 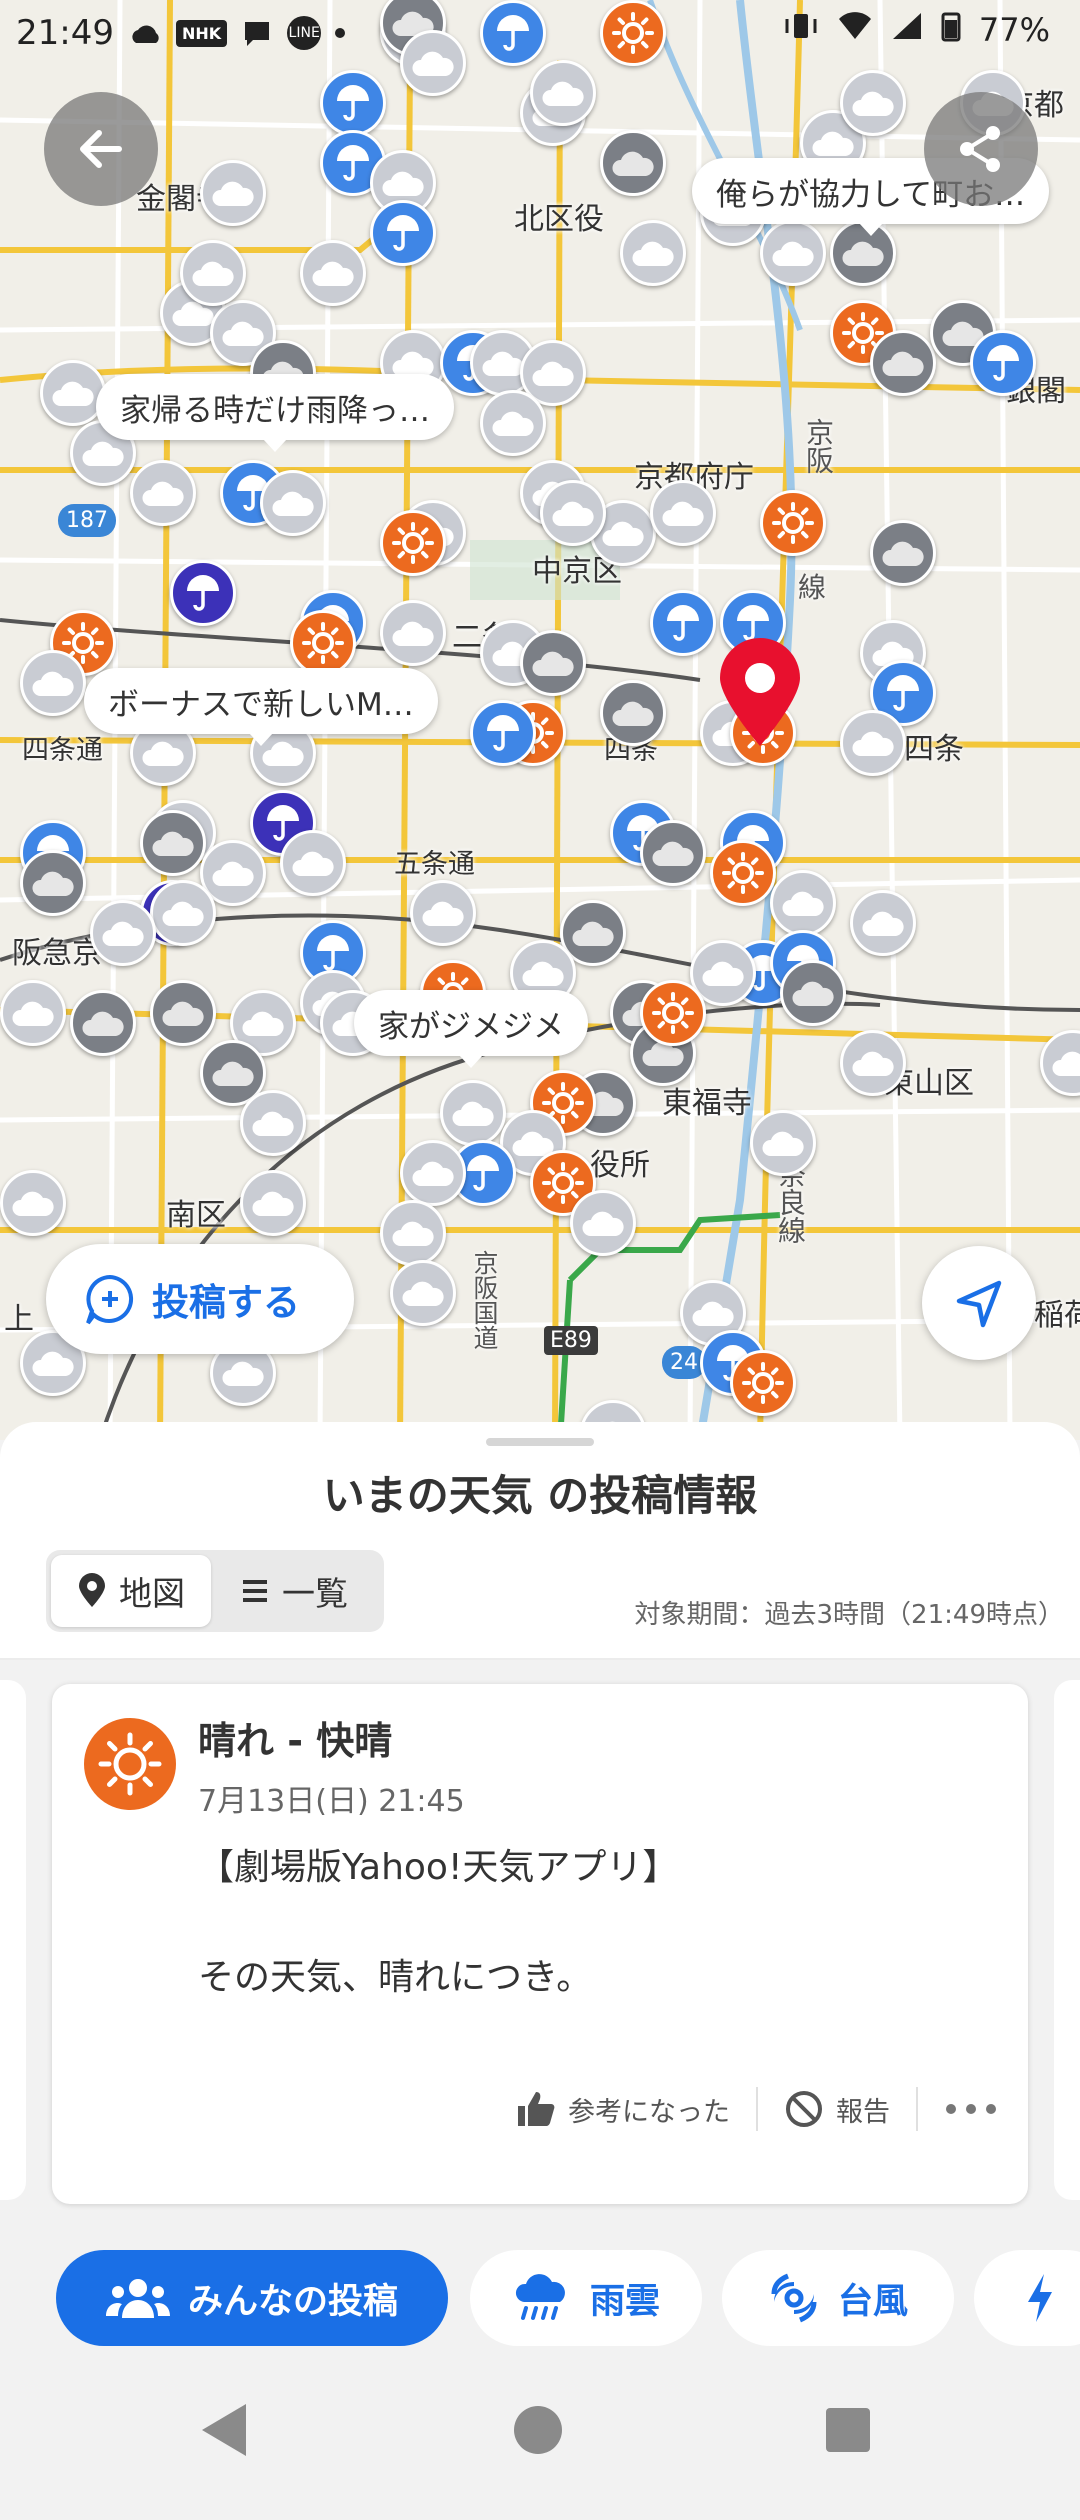 What do you see at coordinates (471, 1029) in the screenshot?
I see `post-bubble-4: 家がジメジメ` at bounding box center [471, 1029].